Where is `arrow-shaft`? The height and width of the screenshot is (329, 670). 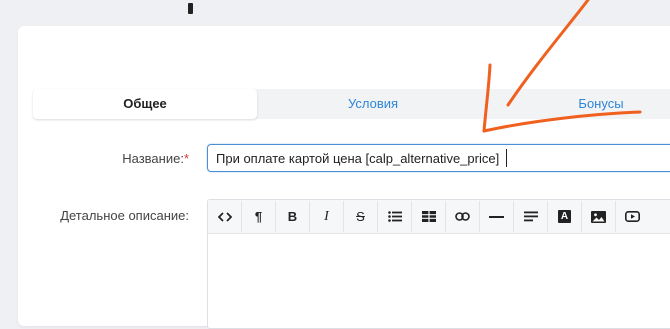 arrow-shaft is located at coordinates (548, 53).